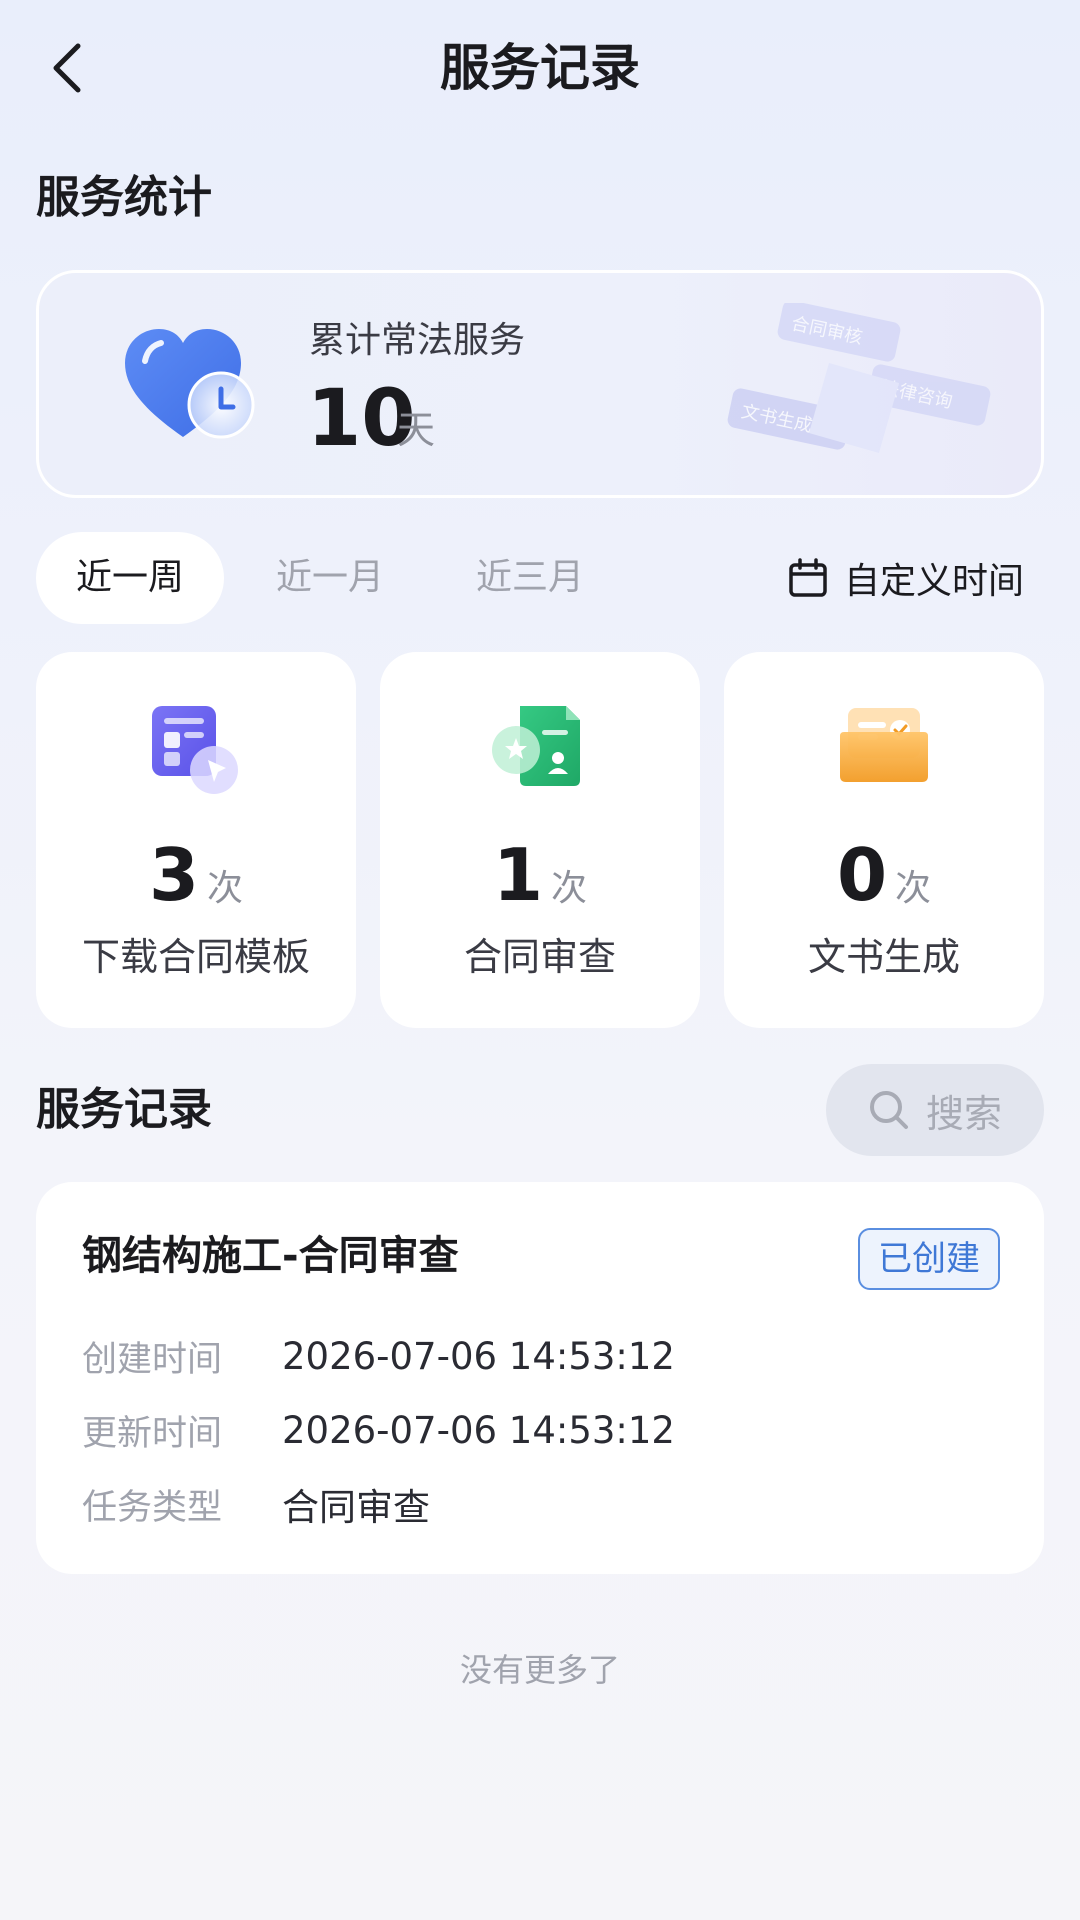 Image resolution: width=1080 pixels, height=1920 pixels. Describe the element at coordinates (539, 1670) in the screenshot. I see `no-more-text: 没有更多了` at that location.